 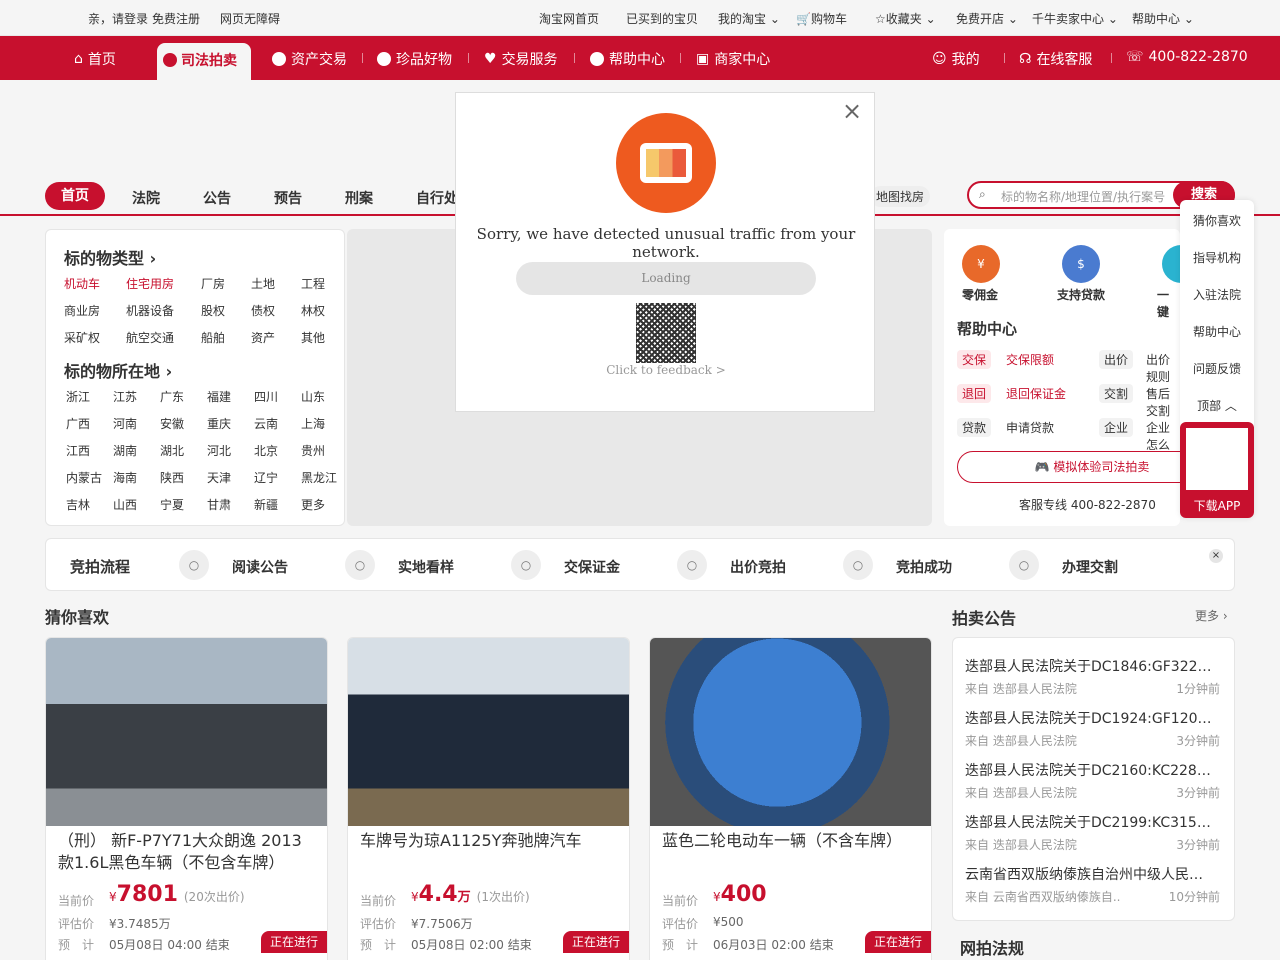 I want to click on location-item: 天津, so click(x=219, y=477).